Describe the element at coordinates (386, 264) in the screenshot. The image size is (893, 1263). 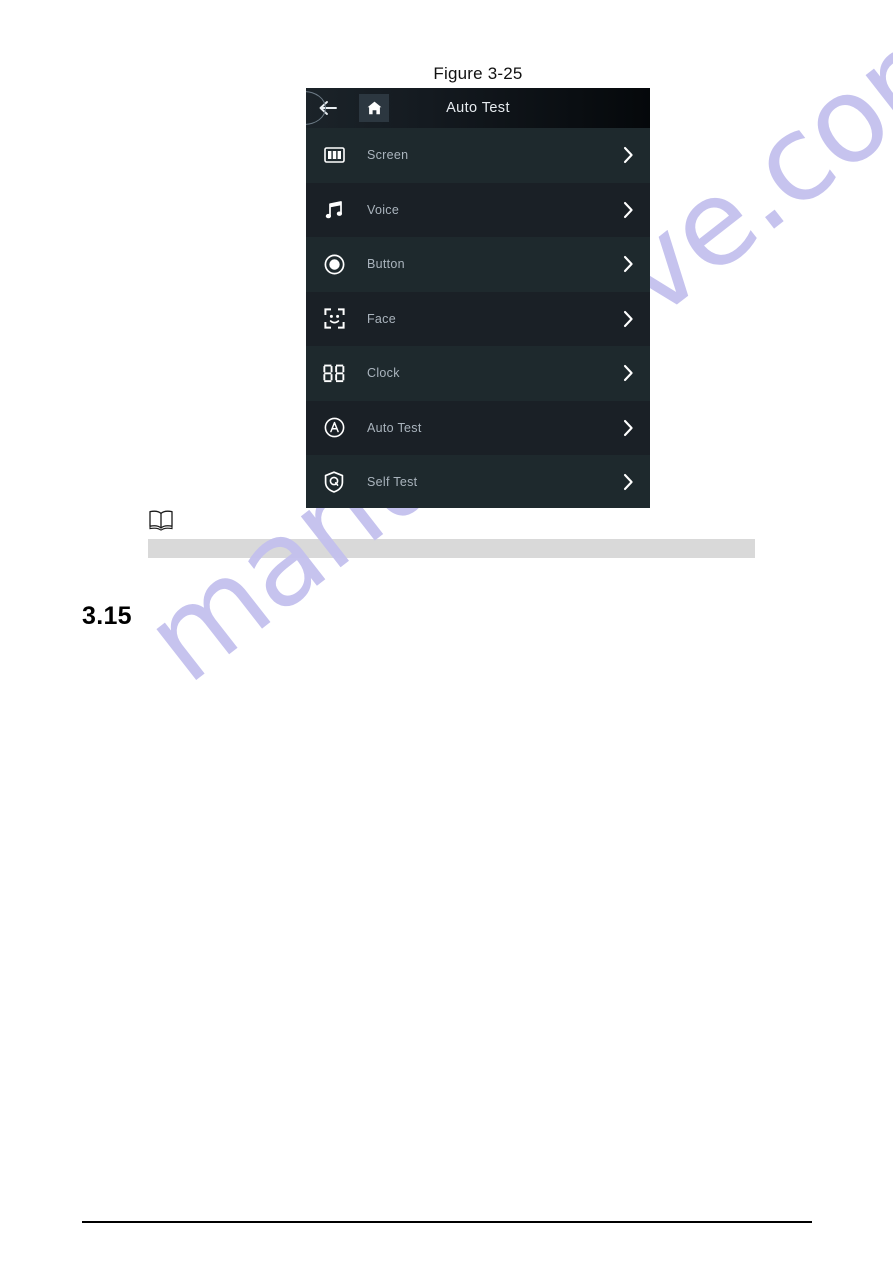
I see `menu-label: Button` at that location.